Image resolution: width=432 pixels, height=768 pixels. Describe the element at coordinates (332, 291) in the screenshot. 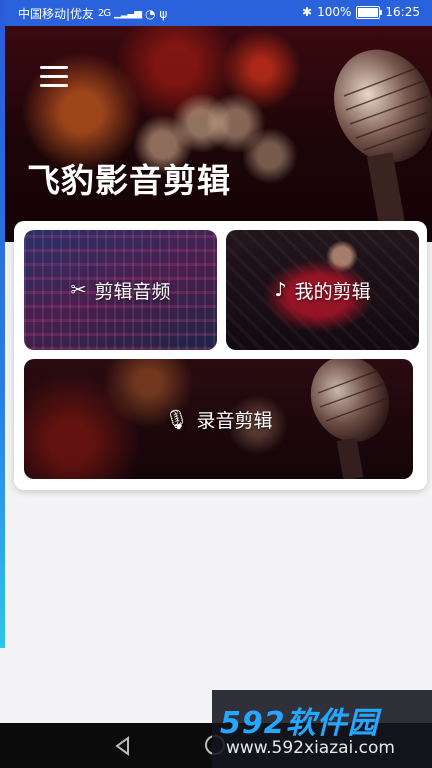

I see `my-edits-label: 我的剪辑` at that location.